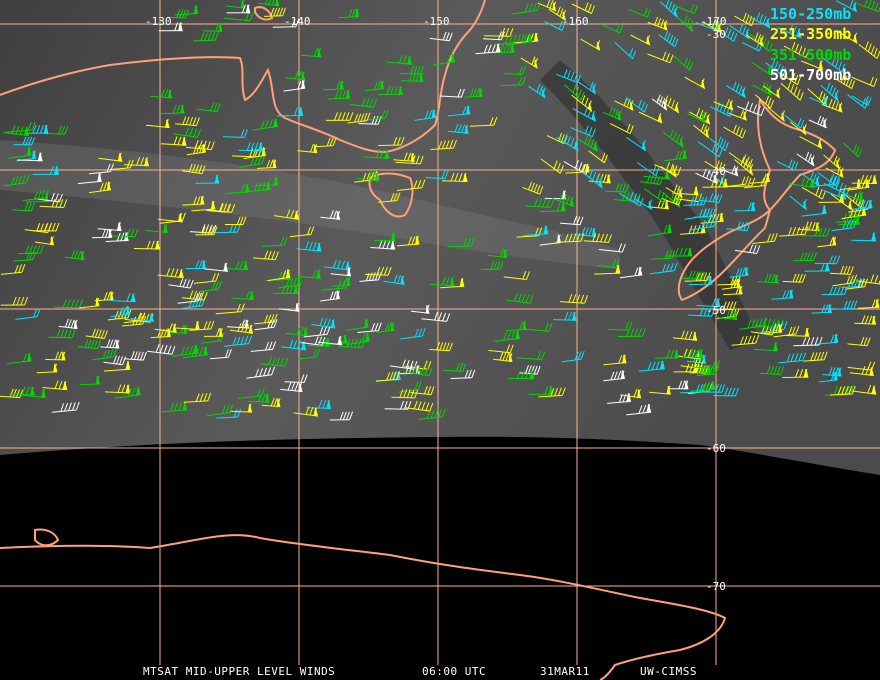 This screenshot has width=880, height=680. I want to click on lon-label: -160, so click(575, 21).